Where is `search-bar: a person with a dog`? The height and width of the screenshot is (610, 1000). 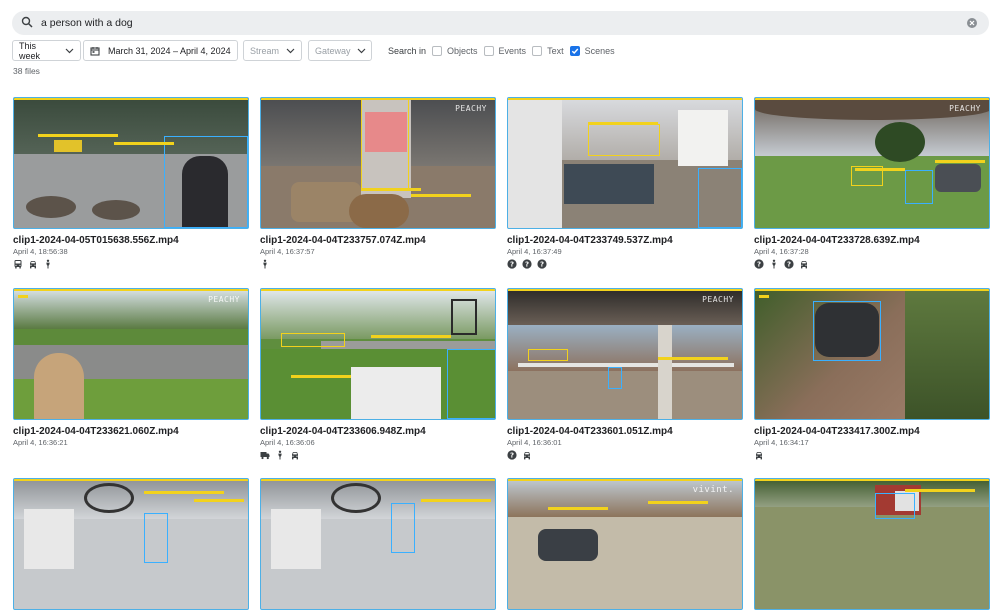
search-bar: a person with a dog is located at coordinates (500, 23).